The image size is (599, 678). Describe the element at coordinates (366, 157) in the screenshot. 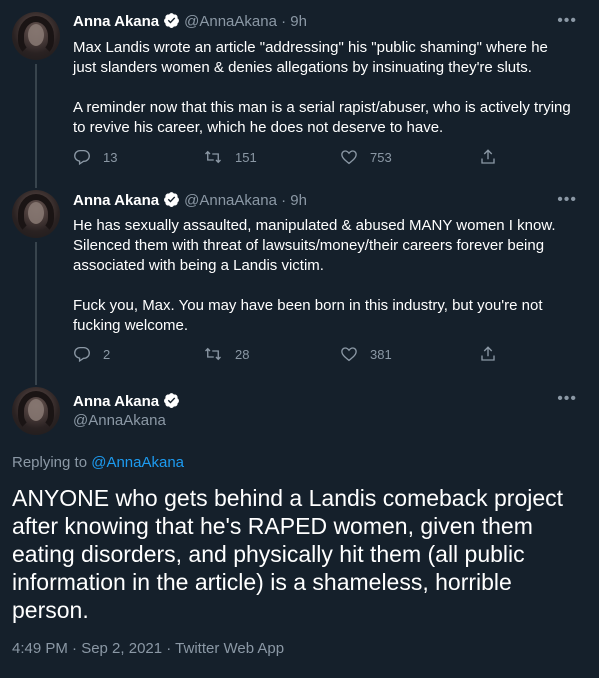

I see `like-button: 753` at that location.